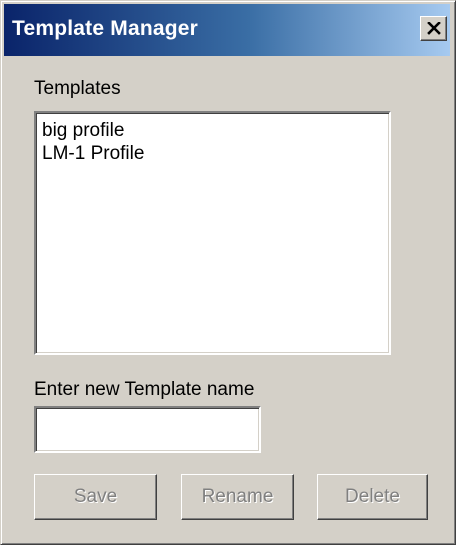 Image resolution: width=456 pixels, height=545 pixels. What do you see at coordinates (237, 497) in the screenshot?
I see `rename-button: Rename` at bounding box center [237, 497].